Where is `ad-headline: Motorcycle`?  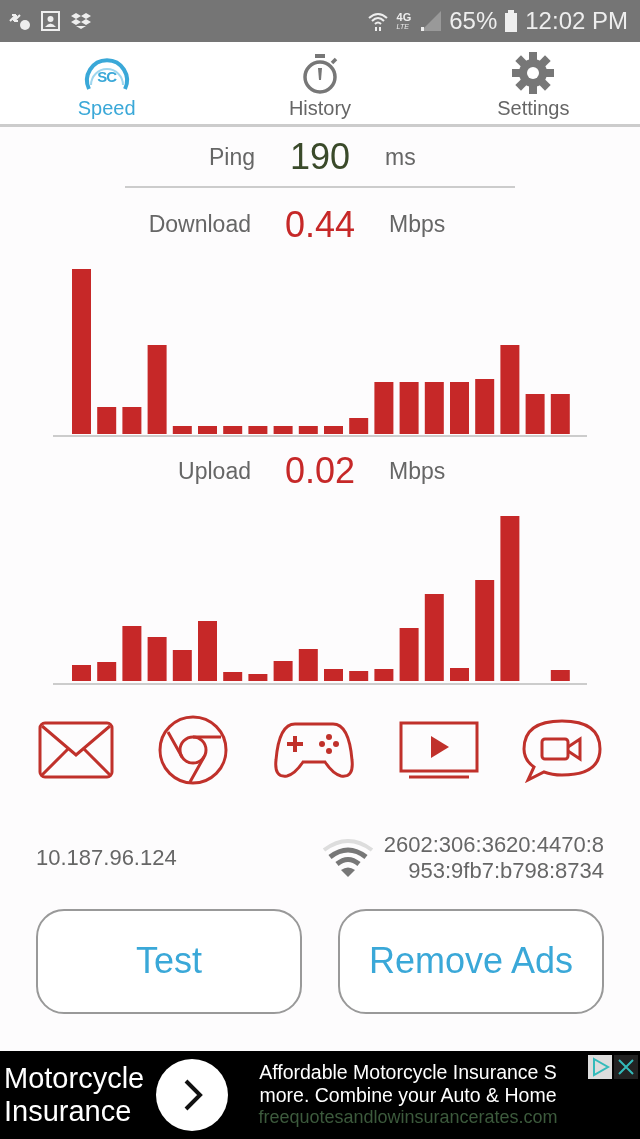 ad-headline: Motorcycle is located at coordinates (75, 1078).